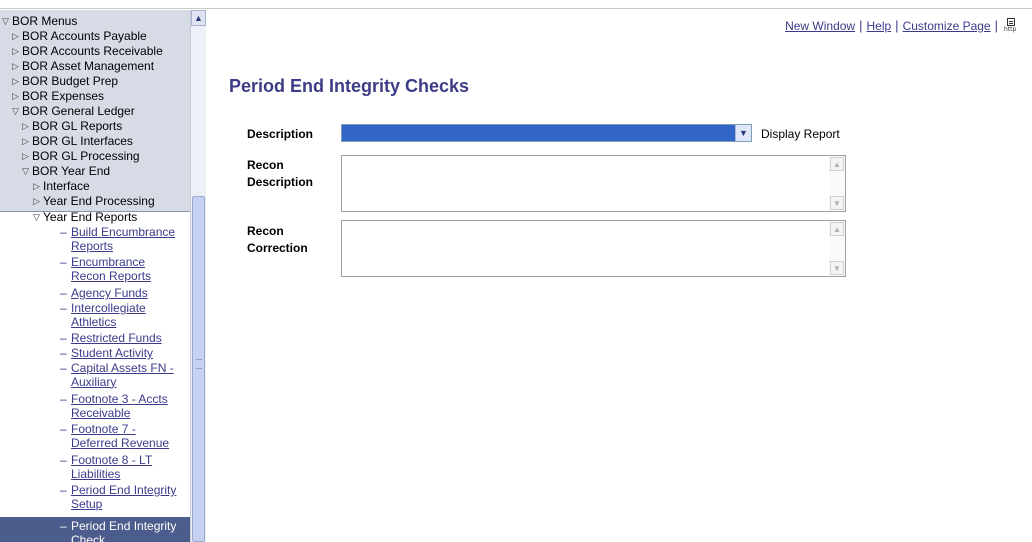 The width and height of the screenshot is (1032, 542). What do you see at coordinates (87, 51) in the screenshot?
I see `nav-item-accounts-receivable: ▷ BOR Accounts Receivable` at bounding box center [87, 51].